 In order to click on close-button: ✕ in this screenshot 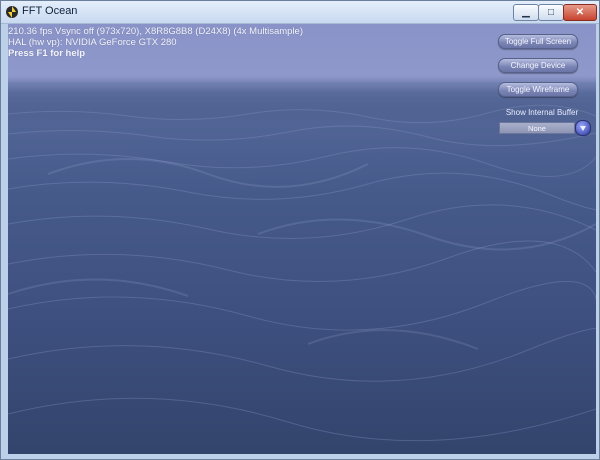, I will do `click(580, 12)`.